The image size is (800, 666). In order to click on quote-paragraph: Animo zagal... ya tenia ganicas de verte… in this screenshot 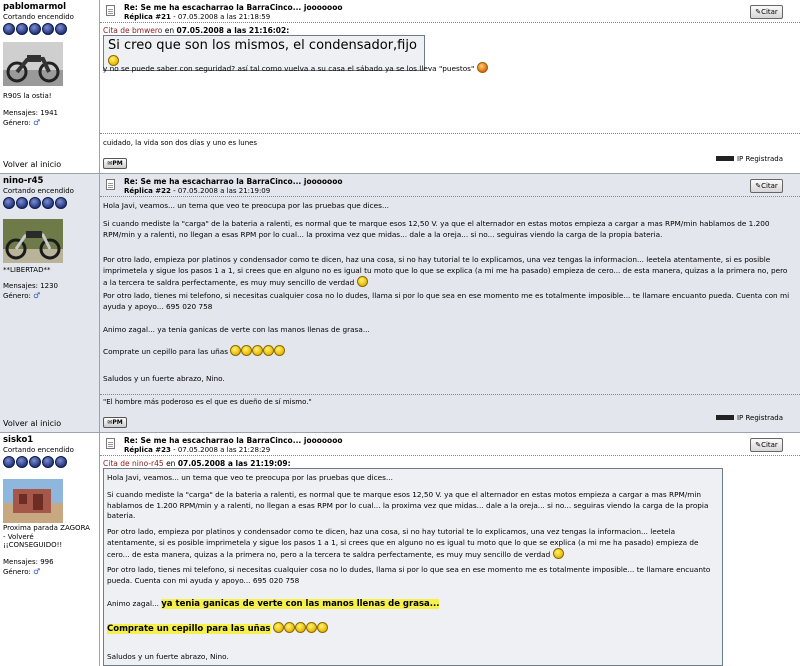, I will do `click(410, 604)`.